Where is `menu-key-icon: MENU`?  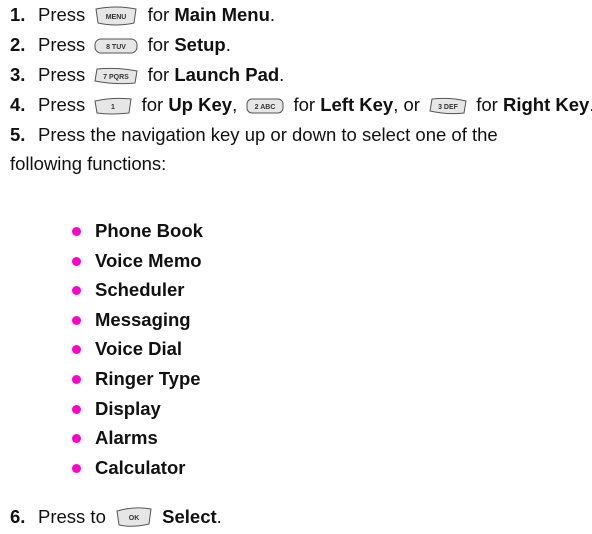
menu-key-icon: MENU is located at coordinates (116, 16).